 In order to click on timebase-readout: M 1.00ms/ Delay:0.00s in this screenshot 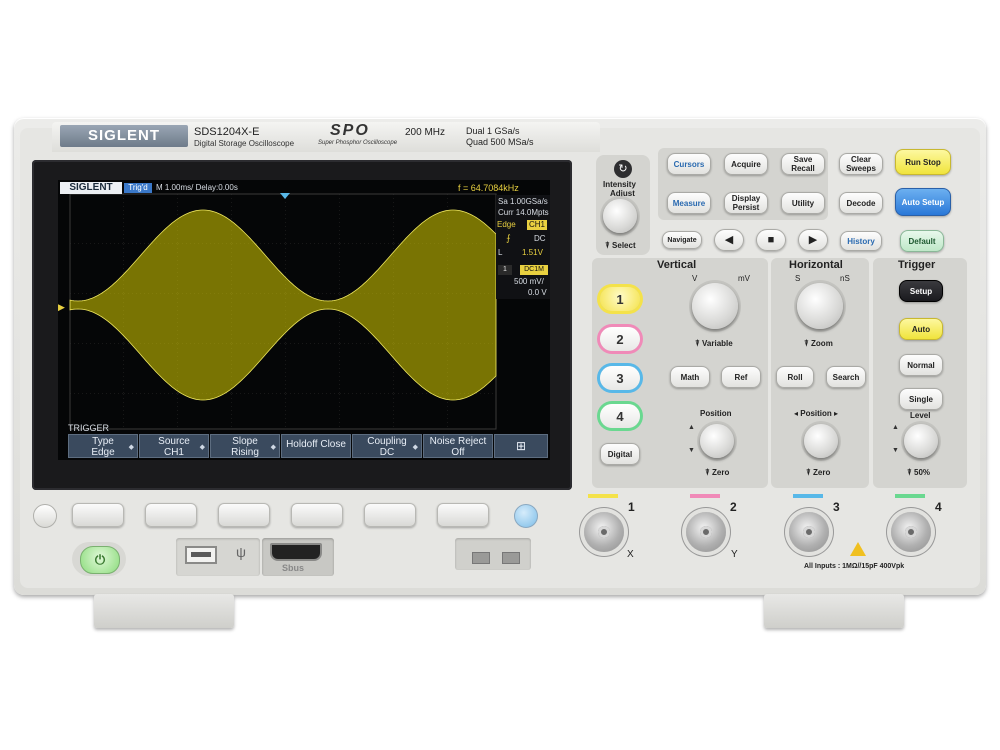, I will do `click(197, 187)`.